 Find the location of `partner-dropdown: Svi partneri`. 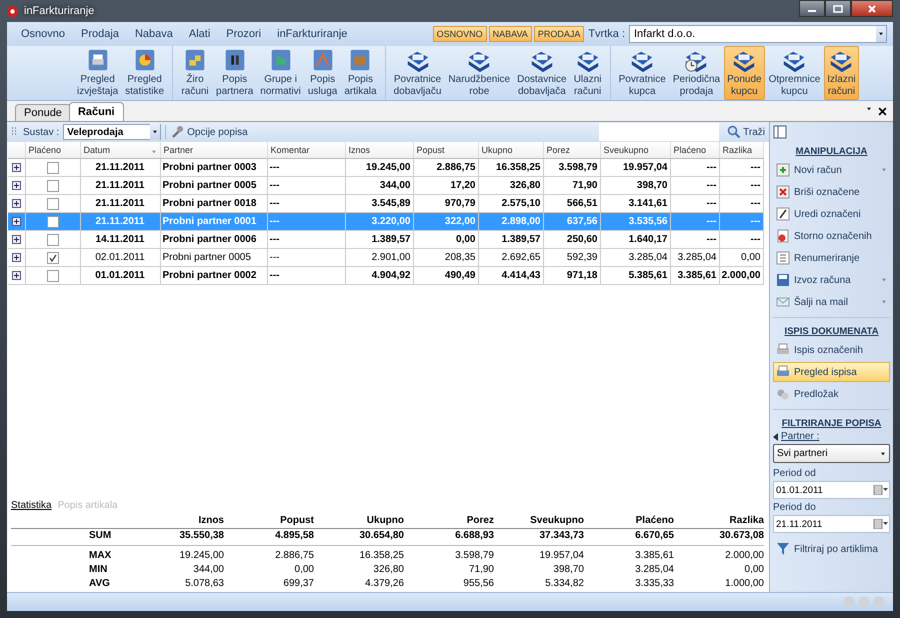

partner-dropdown: Svi partneri is located at coordinates (831, 453).